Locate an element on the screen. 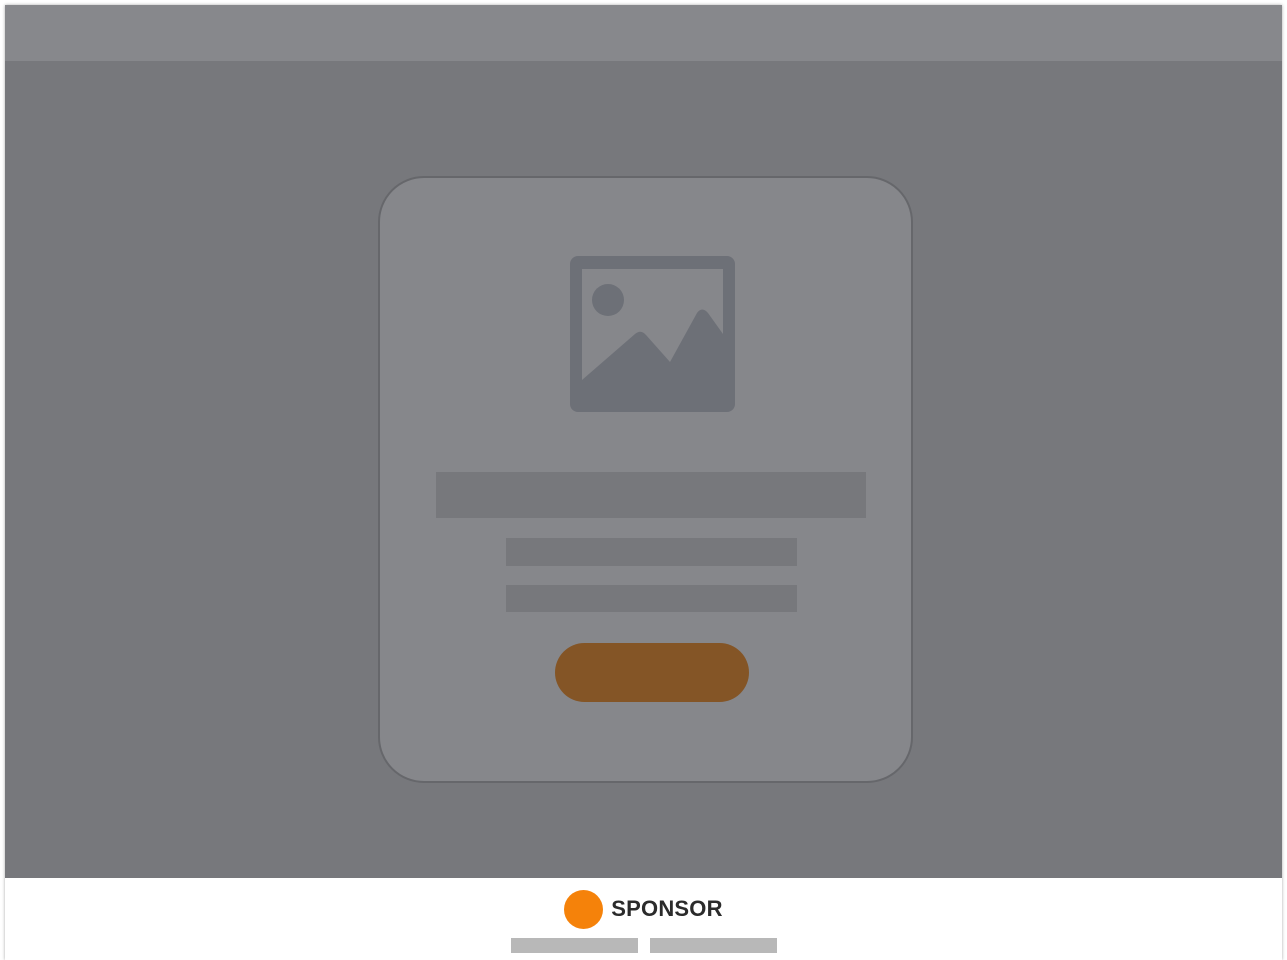 The image size is (1287, 960). sponsor-bar: SPONSOR is located at coordinates (643, 909).